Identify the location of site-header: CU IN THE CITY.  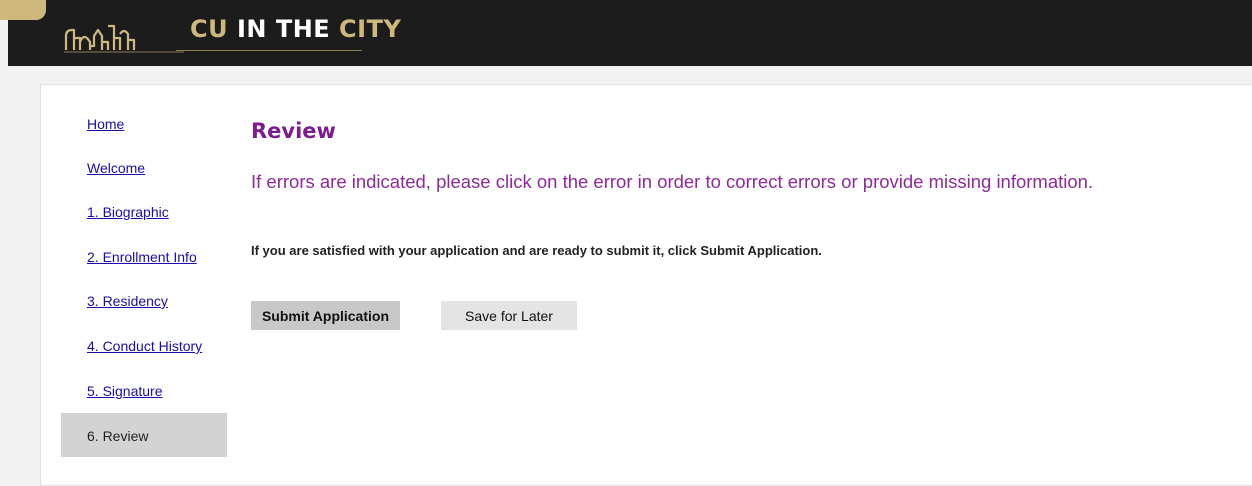
(626, 33).